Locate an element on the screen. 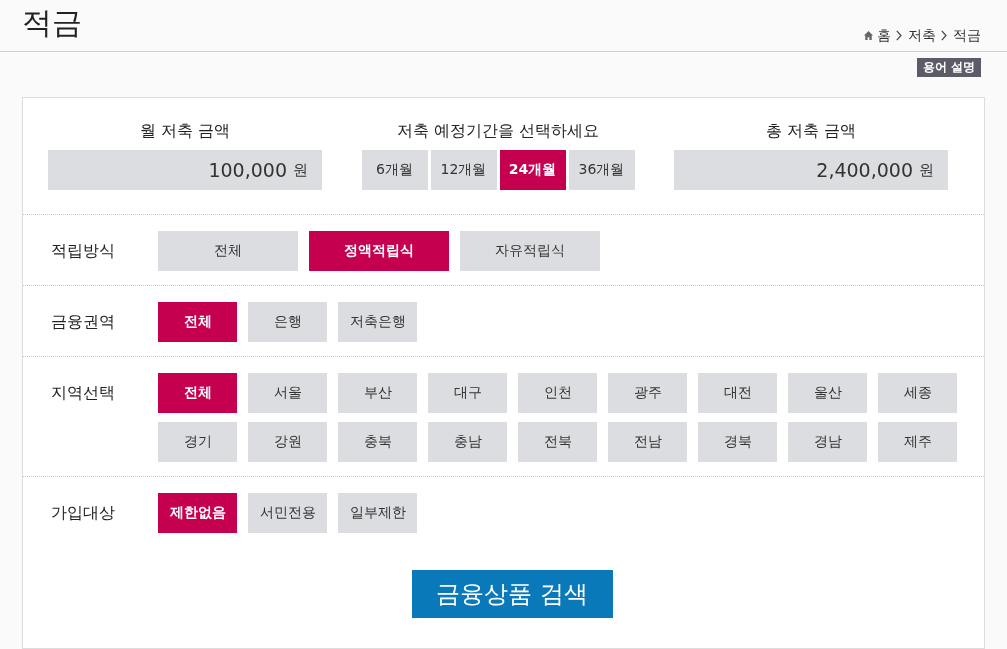 The width and height of the screenshot is (1007, 649). filter-option: 충남 is located at coordinates (467, 442).